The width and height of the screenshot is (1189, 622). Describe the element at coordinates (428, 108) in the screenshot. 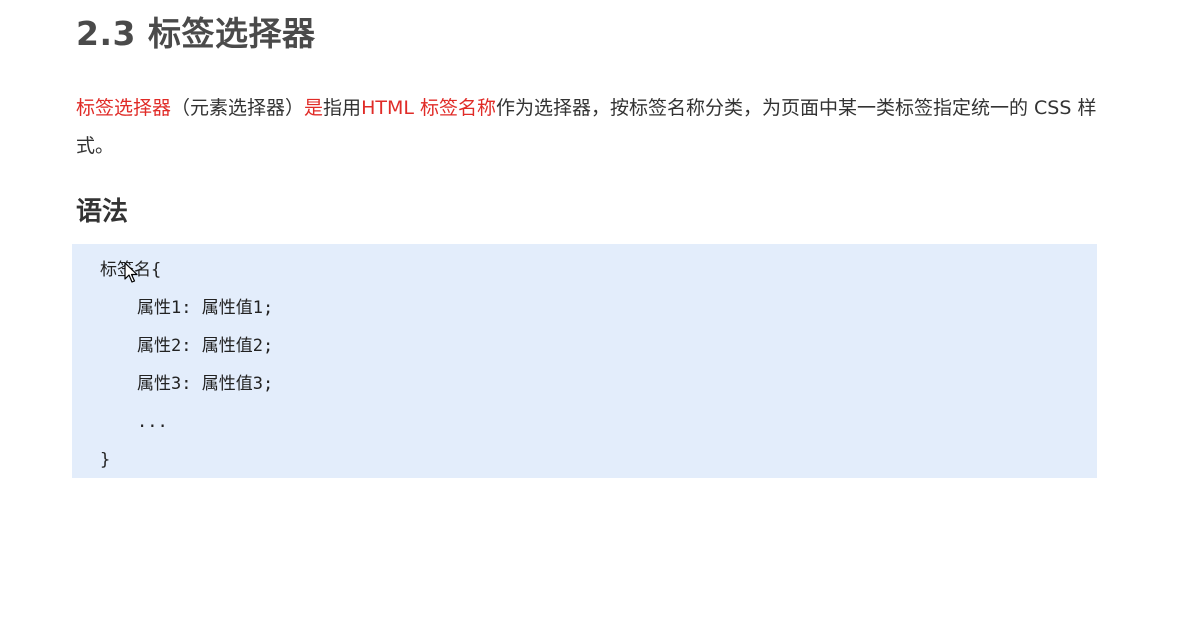

I see `intro-key-phrase: HTML 标签名称` at that location.